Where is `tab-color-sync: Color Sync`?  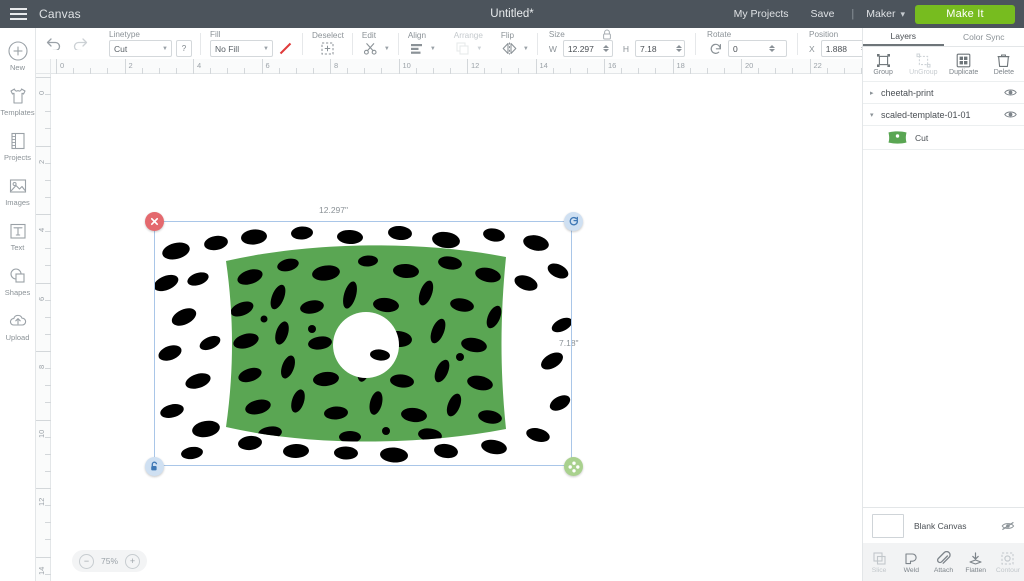 tab-color-sync: Color Sync is located at coordinates (984, 37).